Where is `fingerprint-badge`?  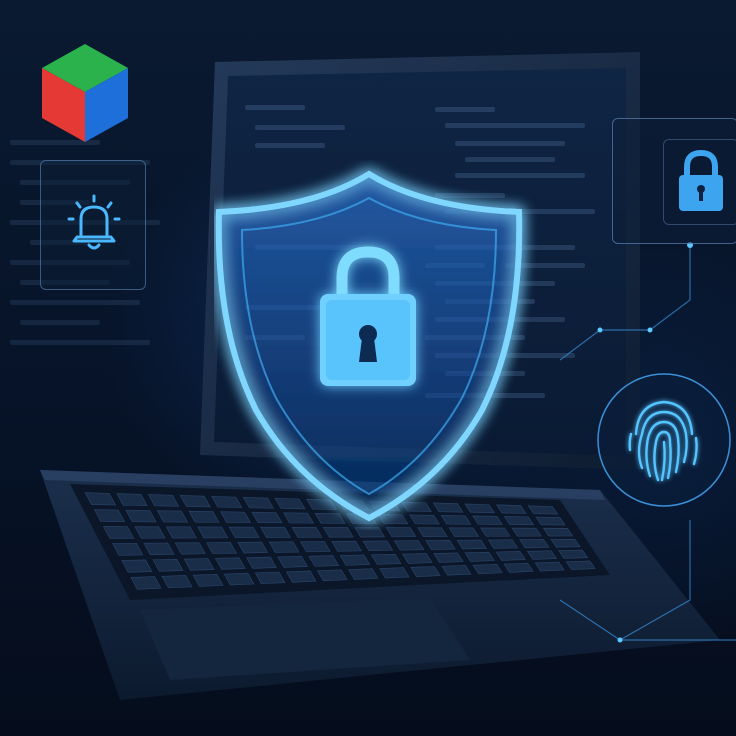
fingerprint-badge is located at coordinates (664, 440).